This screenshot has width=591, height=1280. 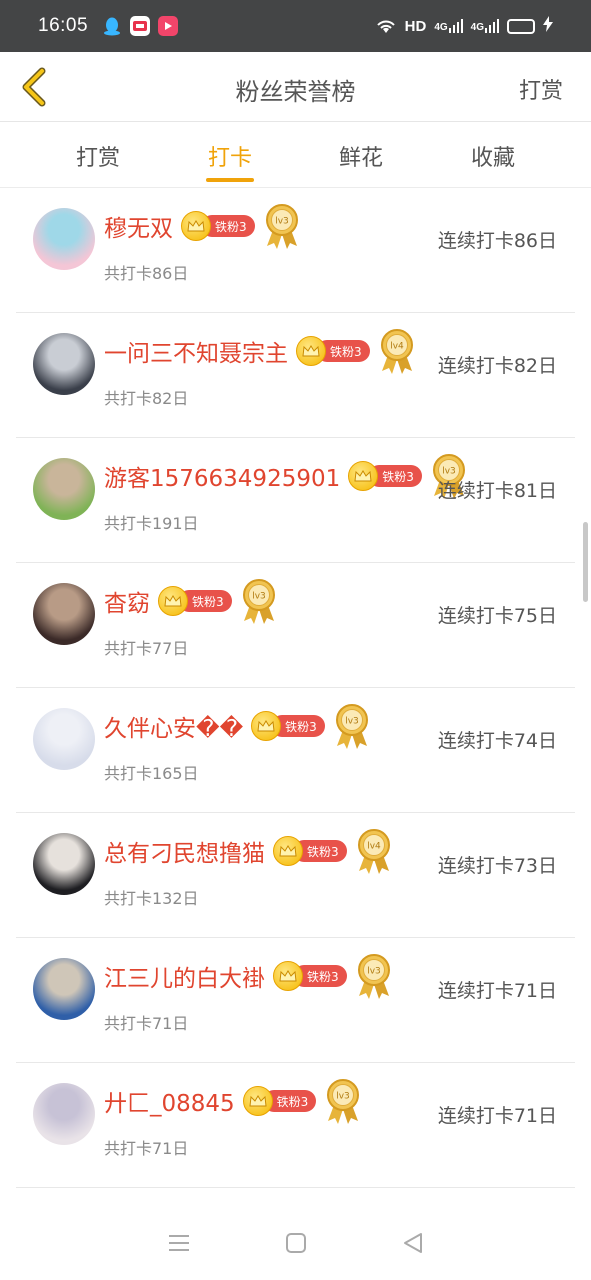 I want to click on tab-label: 鲜花, so click(x=360, y=158).